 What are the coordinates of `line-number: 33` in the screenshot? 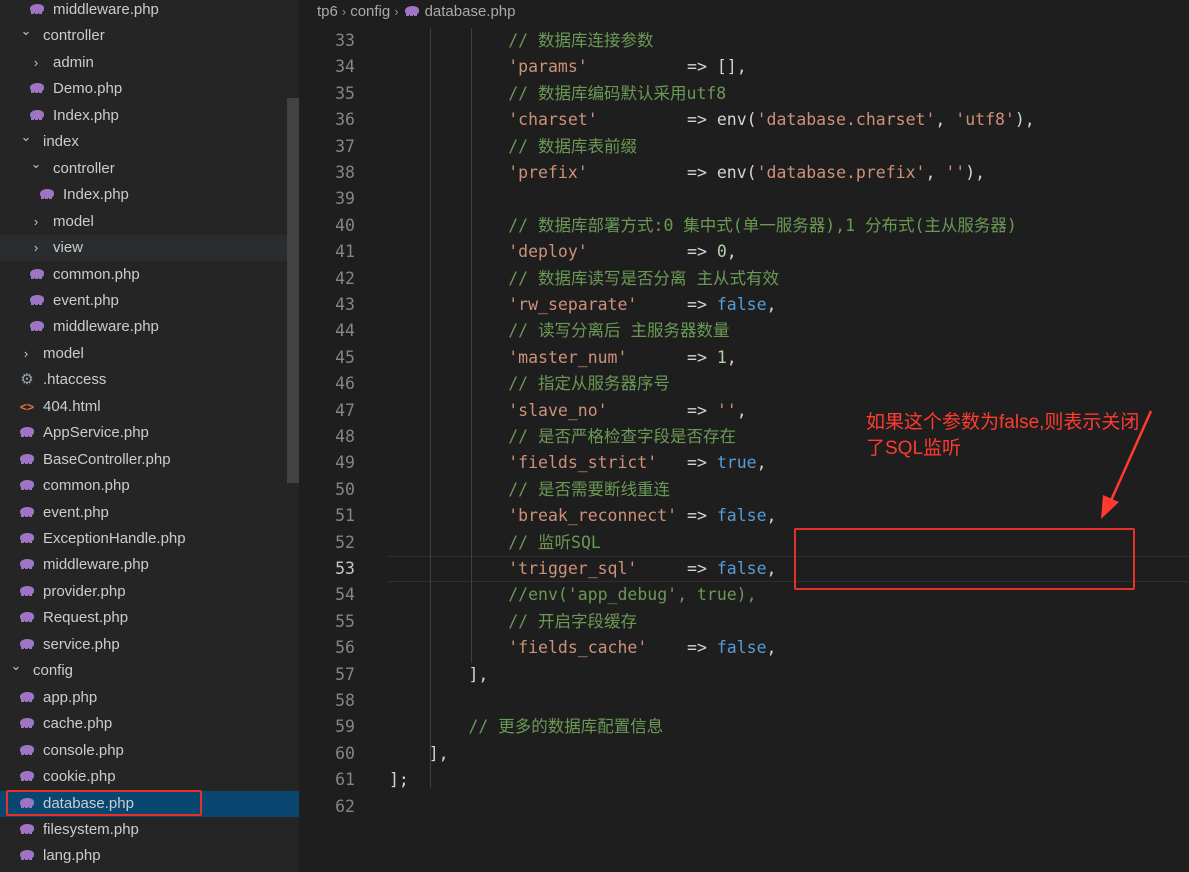 It's located at (345, 40).